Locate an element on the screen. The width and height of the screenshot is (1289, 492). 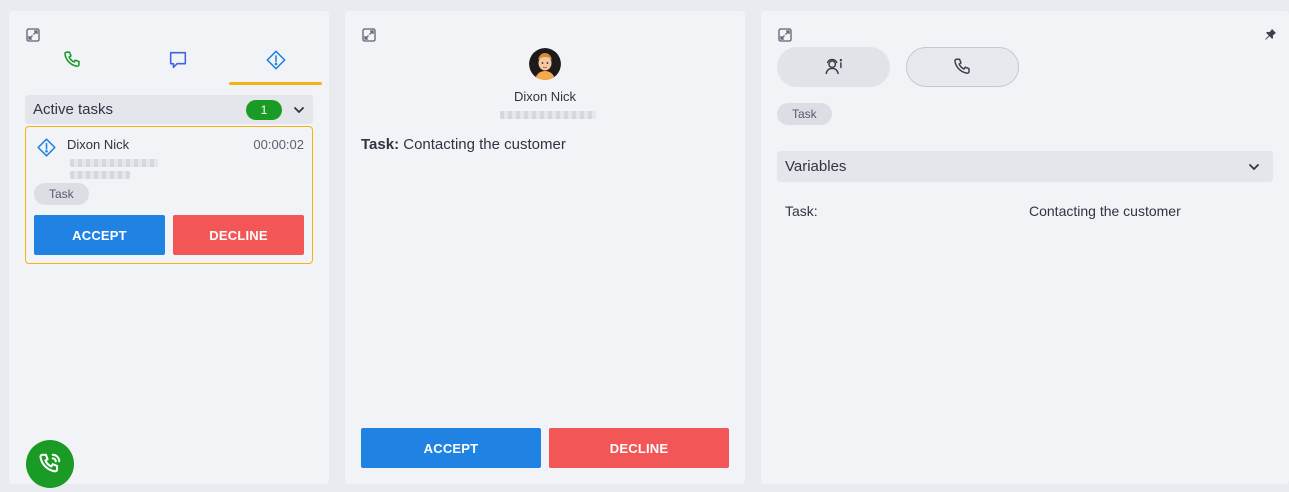
task-description: Task: Contacting the customer is located at coordinates (463, 144).